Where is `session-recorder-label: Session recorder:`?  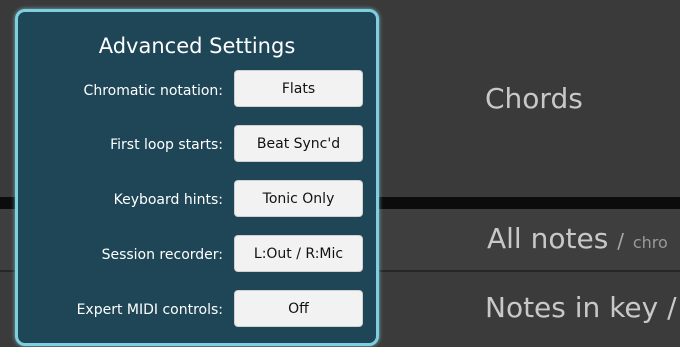 session-recorder-label: Session recorder: is located at coordinates (162, 255).